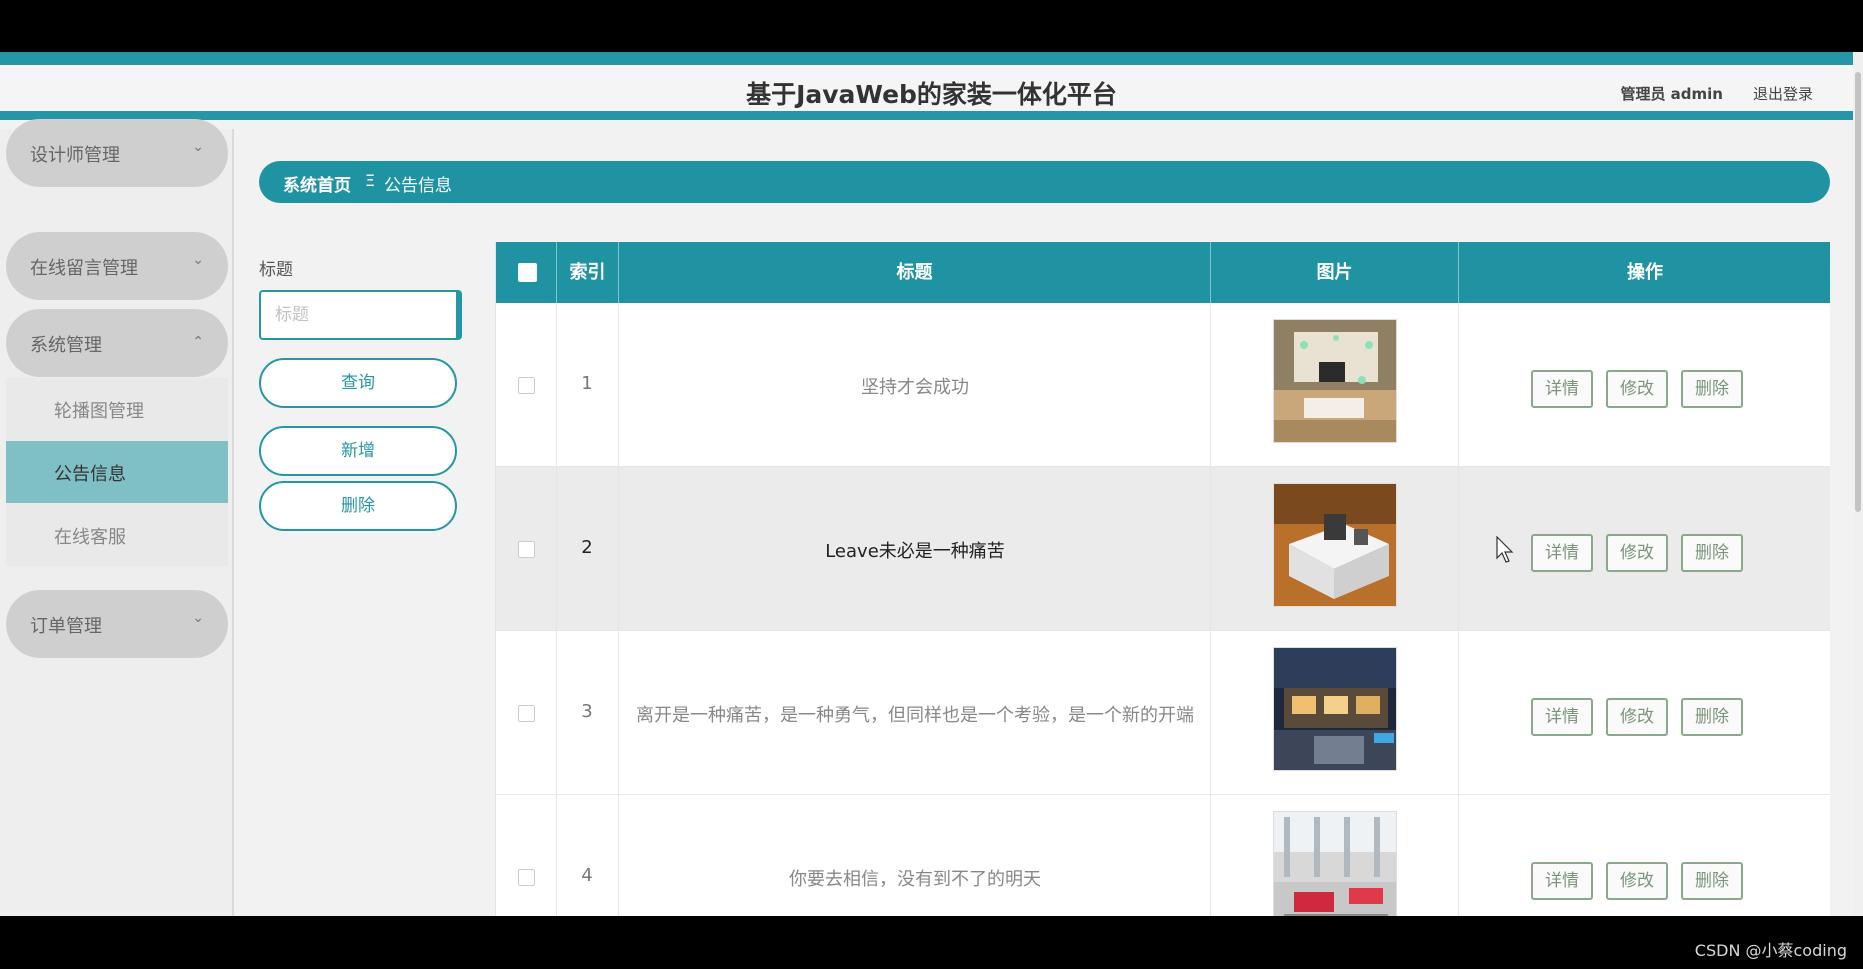  I want to click on row-index: 1, so click(587, 383).